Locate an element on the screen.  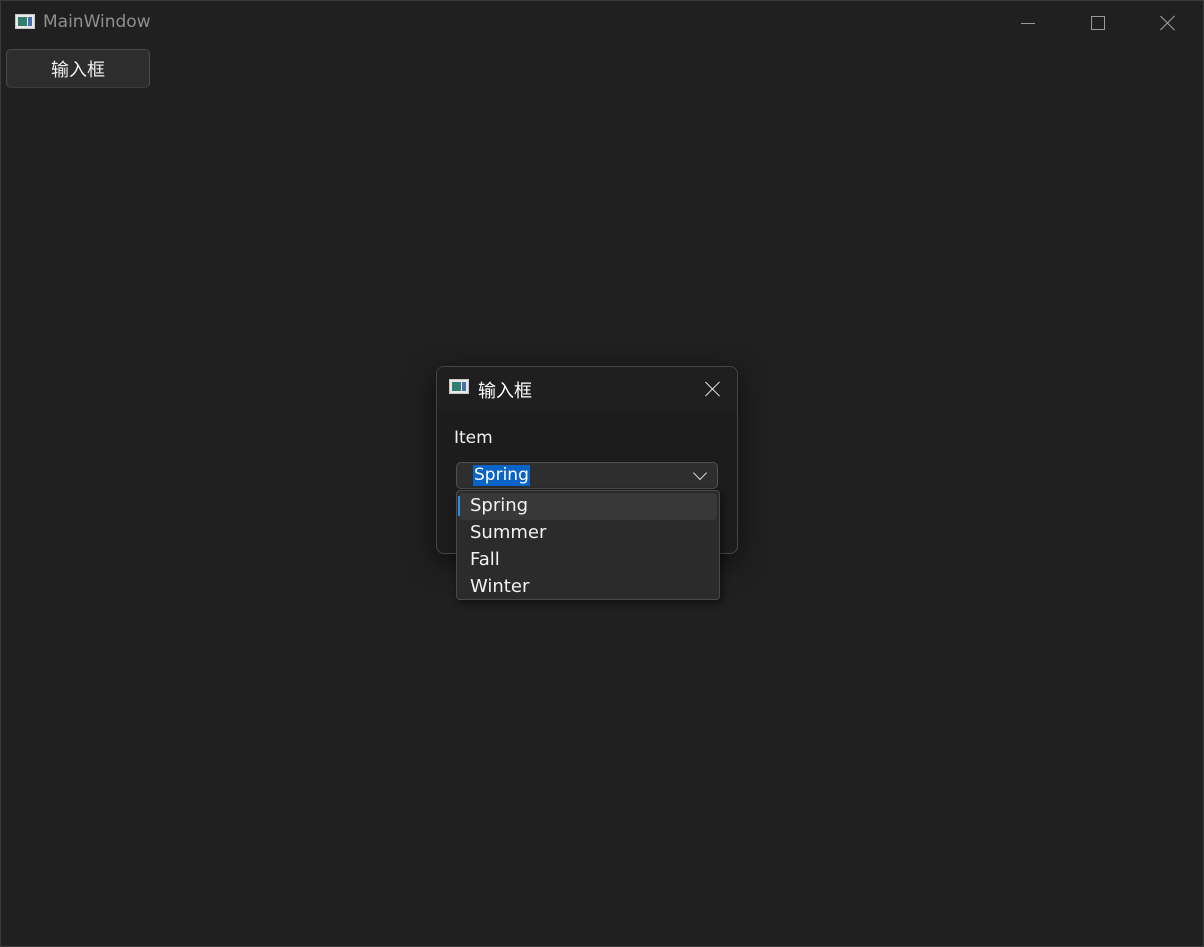
dialog-title: 输入框 is located at coordinates (505, 391).